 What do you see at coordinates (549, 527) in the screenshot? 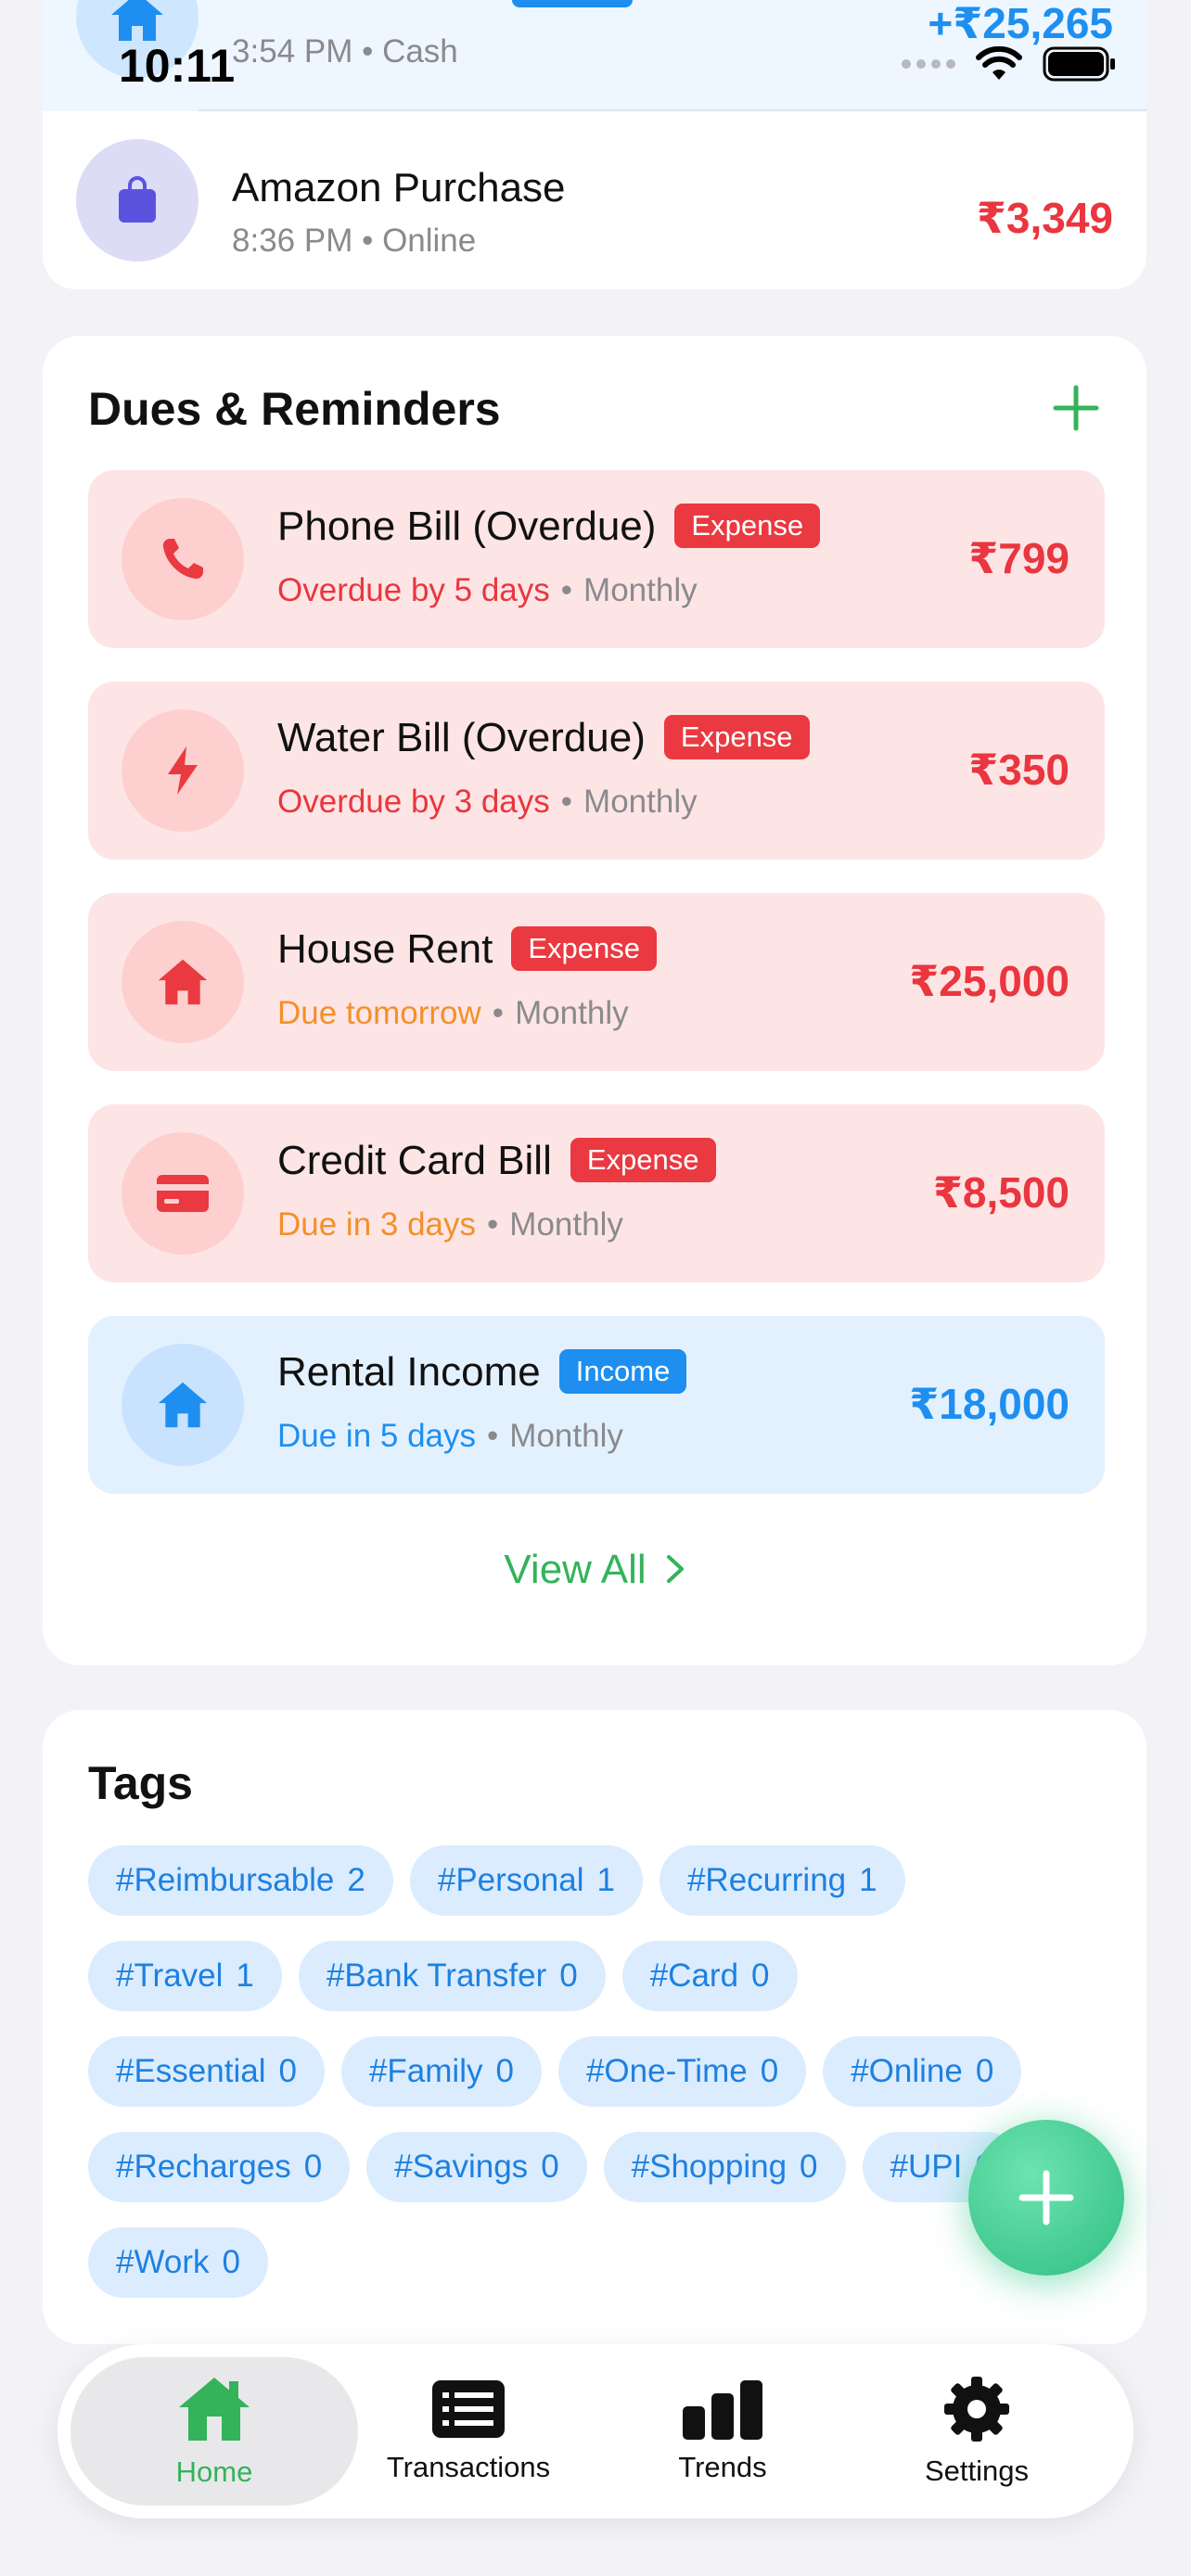
I see `reminder-title: Phone Bill (Overdue) Expense` at bounding box center [549, 527].